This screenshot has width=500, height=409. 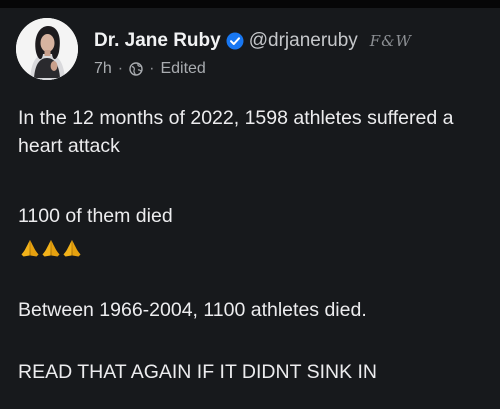 I want to click on avatar, so click(x=47, y=49).